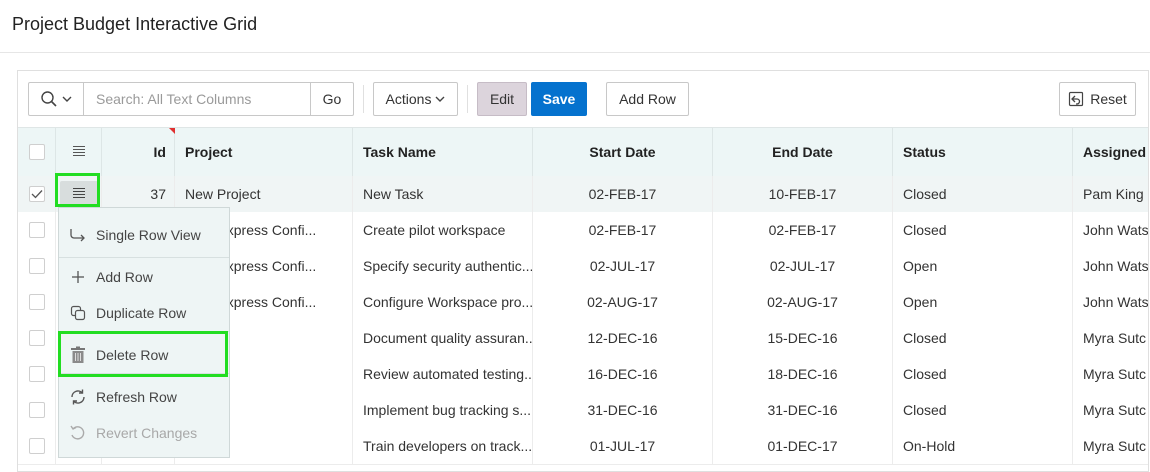 This screenshot has height=472, width=1150. Describe the element at coordinates (138, 152) in the screenshot. I see `column-header-id: Id` at that location.